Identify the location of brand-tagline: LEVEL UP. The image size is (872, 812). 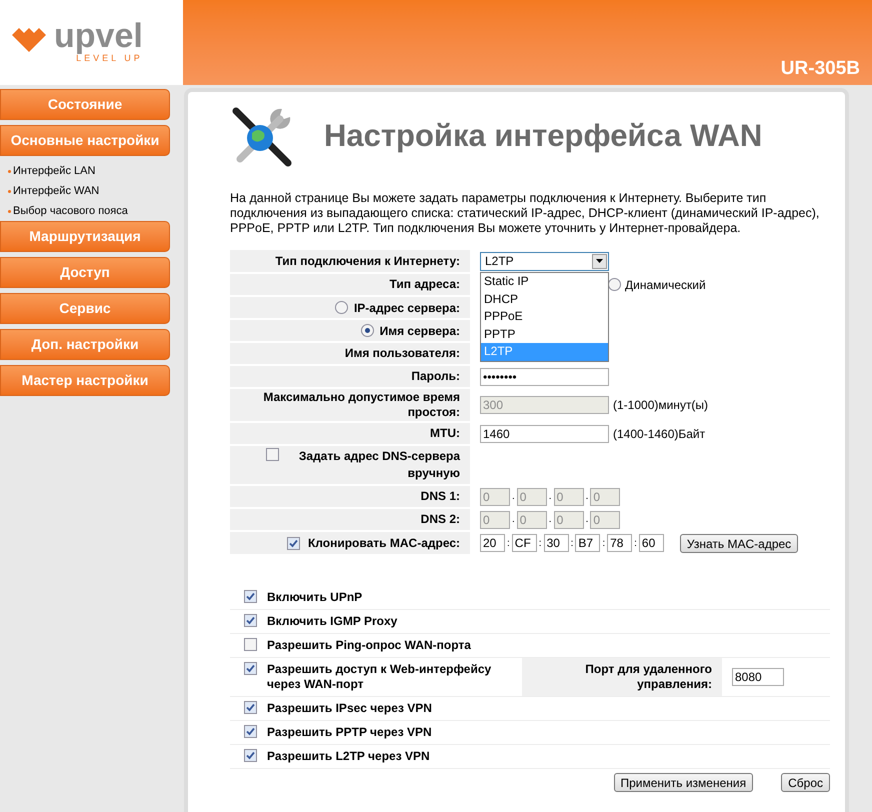
(109, 58).